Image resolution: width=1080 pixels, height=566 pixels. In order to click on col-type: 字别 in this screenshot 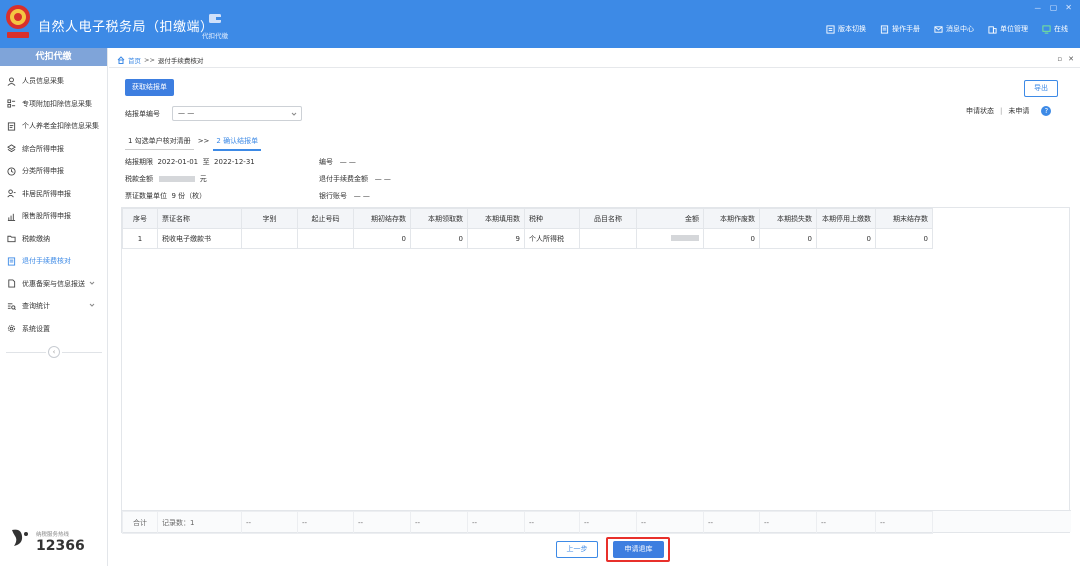, I will do `click(269, 218)`.